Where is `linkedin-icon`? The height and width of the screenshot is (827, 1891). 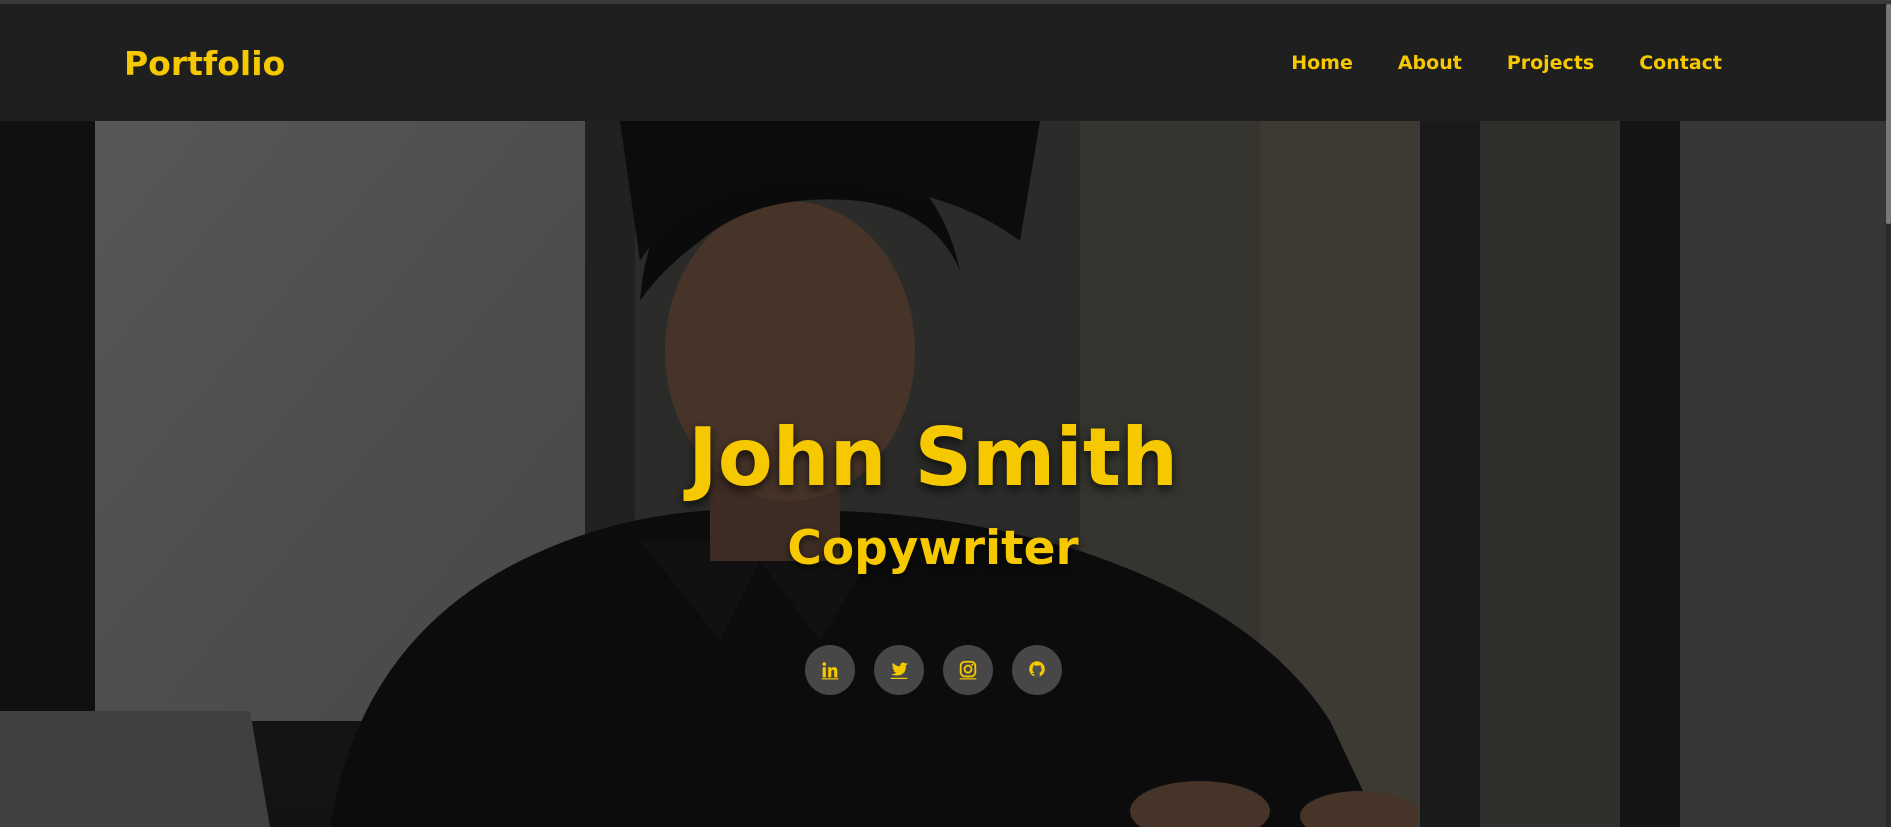 linkedin-icon is located at coordinates (829, 671).